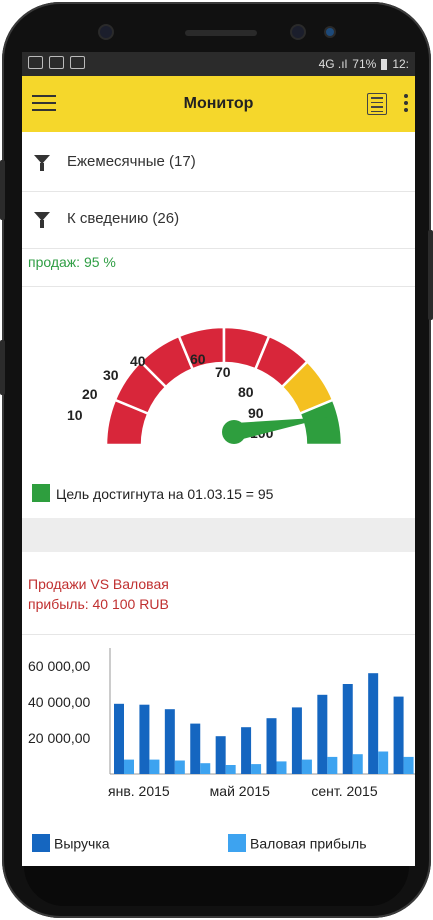 This screenshot has width=433, height=920. What do you see at coordinates (218, 64) in the screenshot?
I see `status-bar: 4G .ıl 71% 12:` at bounding box center [218, 64].